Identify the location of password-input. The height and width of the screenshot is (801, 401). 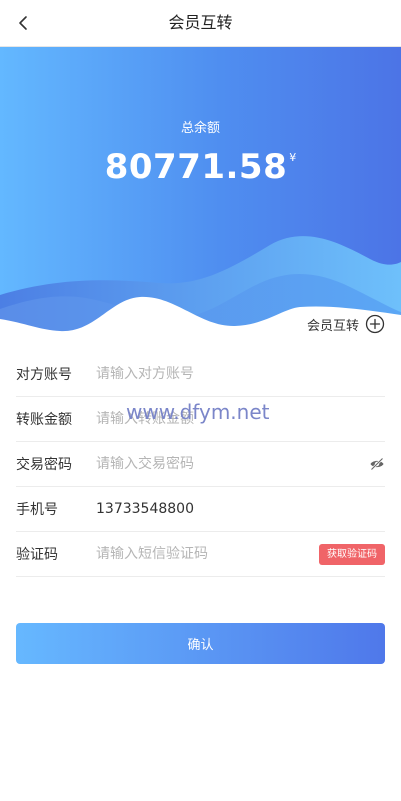
(240, 464).